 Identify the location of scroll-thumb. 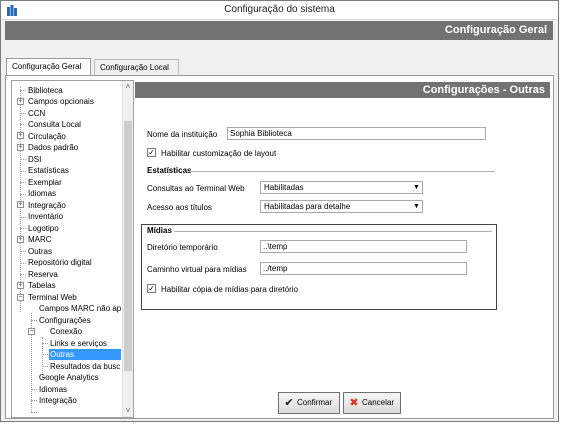
(128, 246).